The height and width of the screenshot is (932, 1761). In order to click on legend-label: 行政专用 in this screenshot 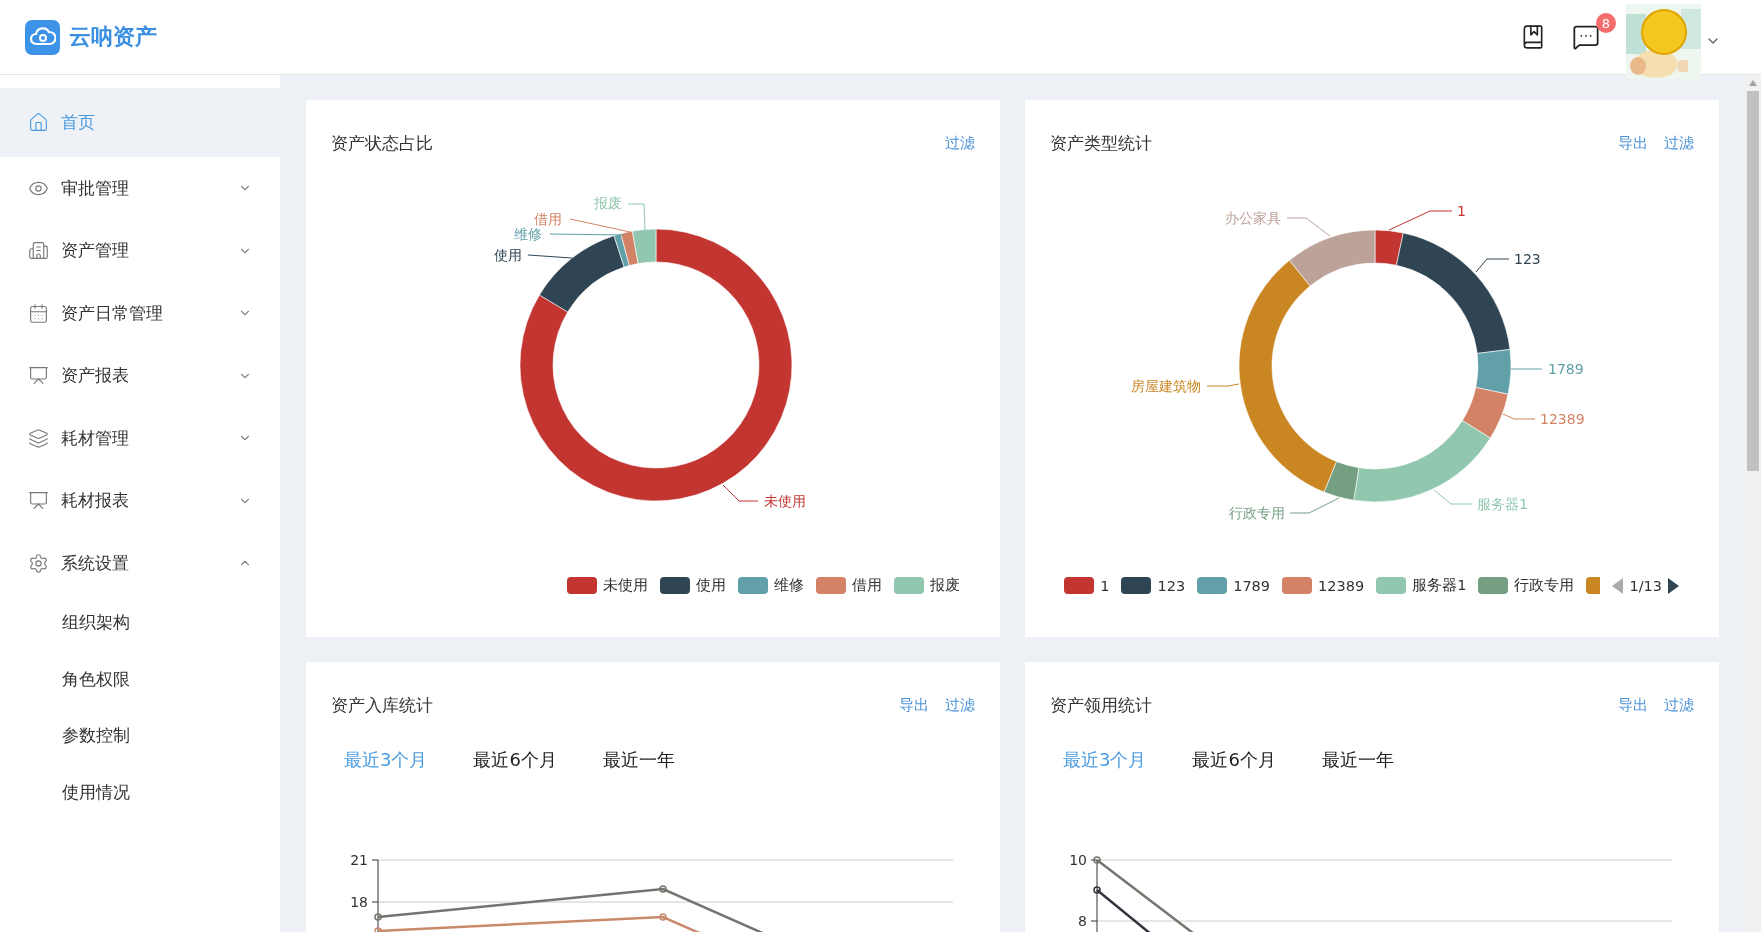, I will do `click(1544, 585)`.